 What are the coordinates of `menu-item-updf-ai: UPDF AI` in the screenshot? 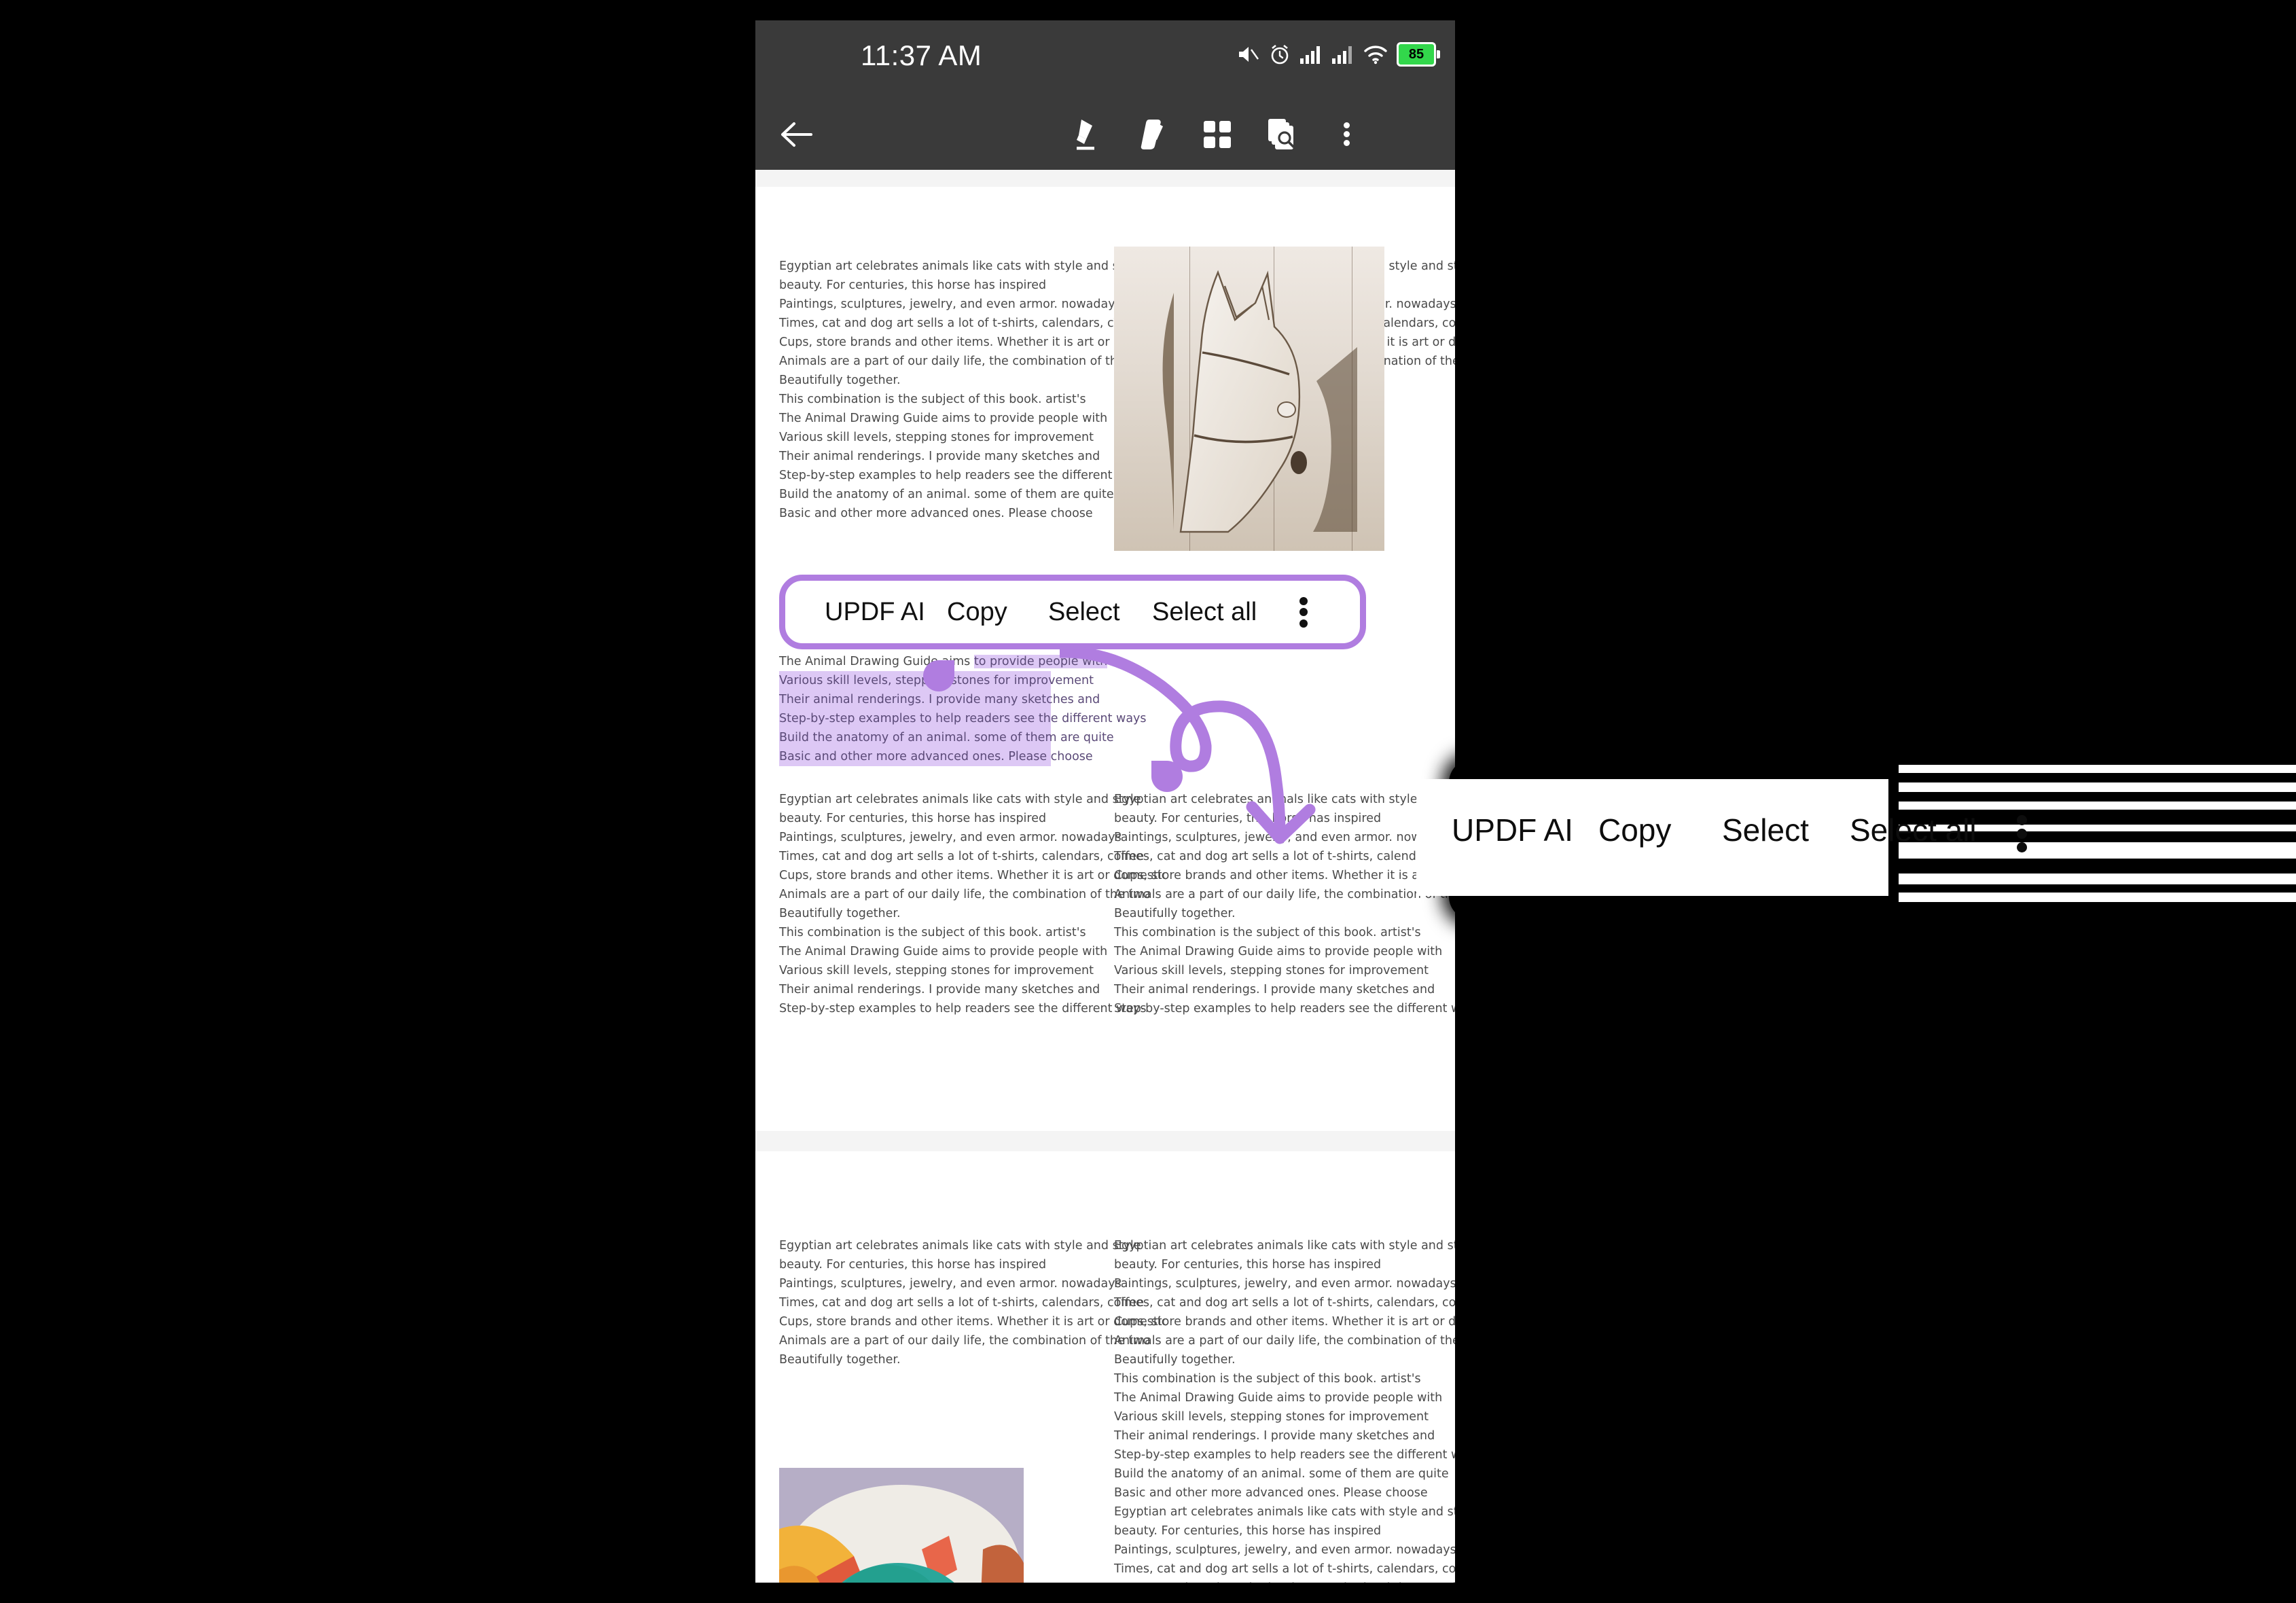 It's located at (875, 612).